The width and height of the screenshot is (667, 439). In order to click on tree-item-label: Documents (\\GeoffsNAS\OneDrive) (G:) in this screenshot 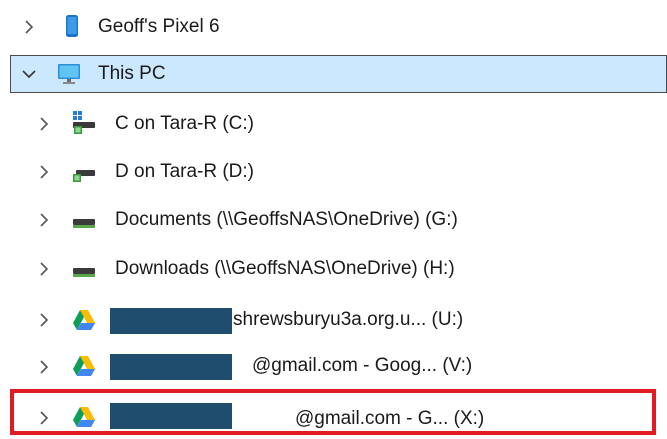, I will do `click(286, 219)`.